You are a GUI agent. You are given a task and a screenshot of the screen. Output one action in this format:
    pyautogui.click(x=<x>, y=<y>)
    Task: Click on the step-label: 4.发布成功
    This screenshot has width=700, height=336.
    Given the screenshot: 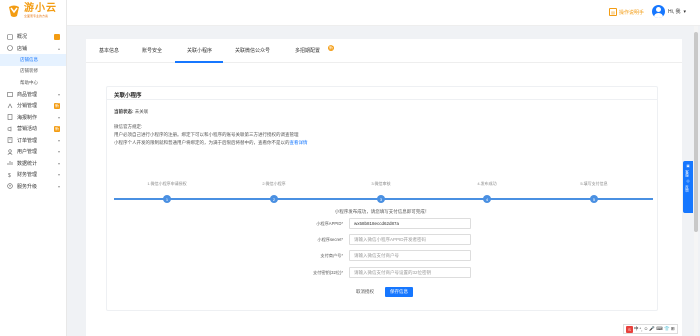 What is the action you would take?
    pyautogui.click(x=487, y=183)
    